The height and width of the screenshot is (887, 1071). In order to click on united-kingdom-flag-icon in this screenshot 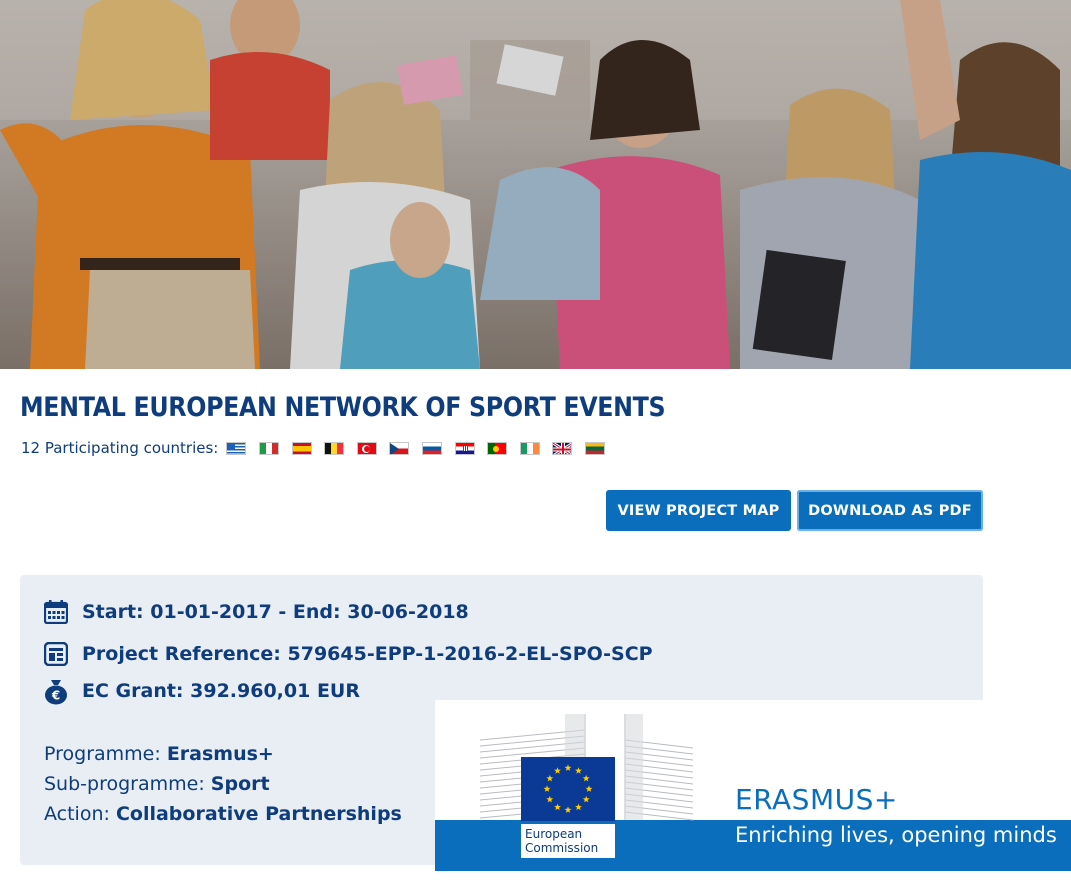, I will do `click(562, 448)`.